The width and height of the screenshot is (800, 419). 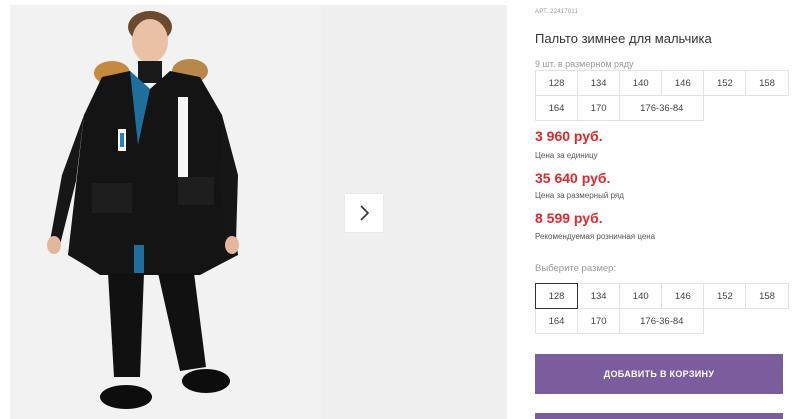 I want to click on size-option-158: 158, so click(x=767, y=296).